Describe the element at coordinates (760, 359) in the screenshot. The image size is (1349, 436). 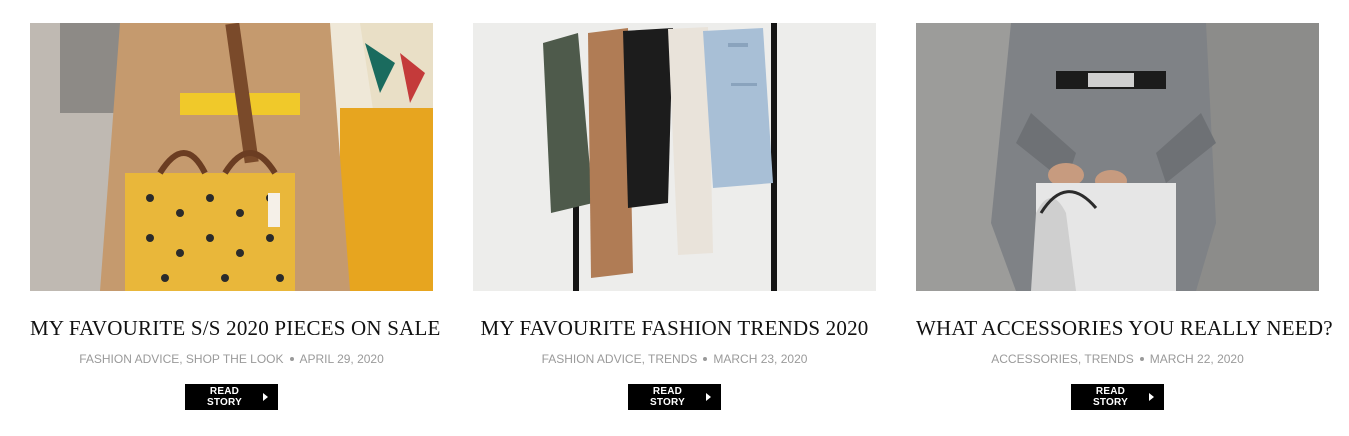
I see `post-date: MARCH 23, 2020` at that location.